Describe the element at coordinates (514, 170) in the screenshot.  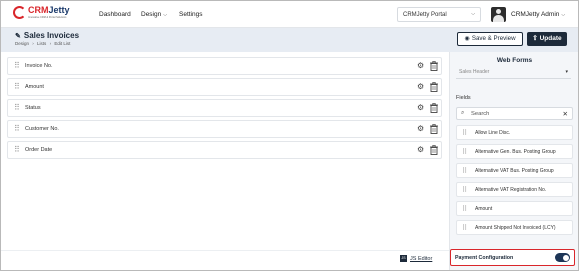
I see `field-item: ⠿ Alternative VAT Bus. Posting Group` at that location.